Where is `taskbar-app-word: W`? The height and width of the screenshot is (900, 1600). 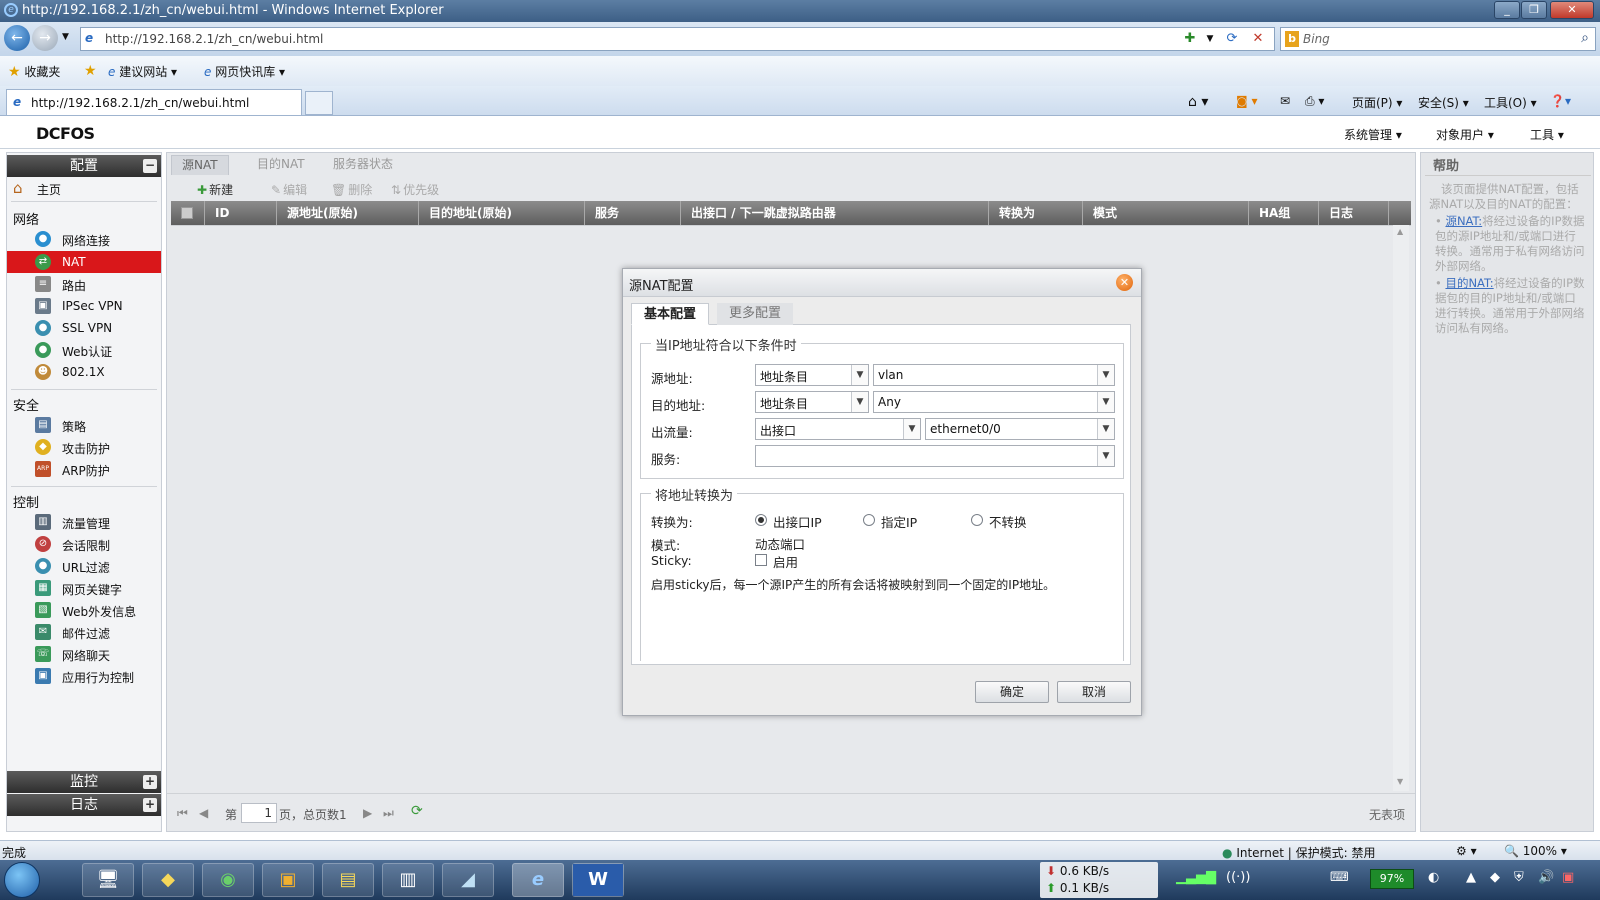 taskbar-app-word: W is located at coordinates (598, 880).